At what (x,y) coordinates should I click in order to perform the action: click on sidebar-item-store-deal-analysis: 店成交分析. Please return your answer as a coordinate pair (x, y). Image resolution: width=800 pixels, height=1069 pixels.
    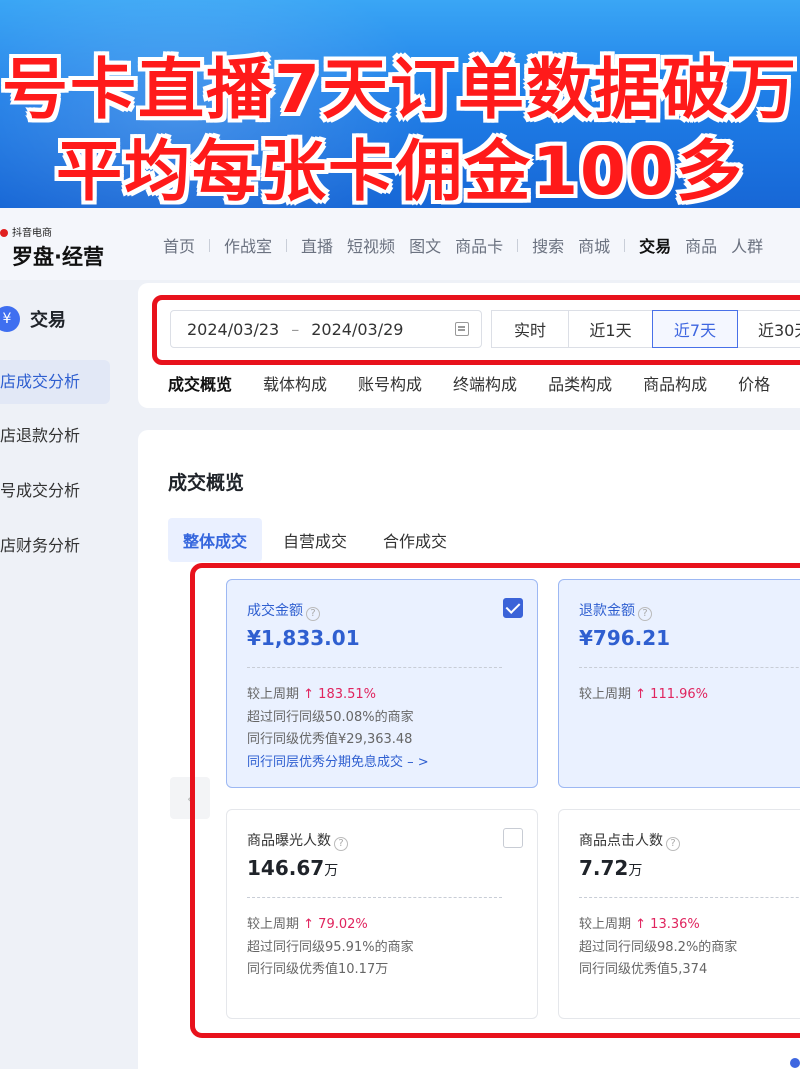
    Looking at the image, I should click on (55, 382).